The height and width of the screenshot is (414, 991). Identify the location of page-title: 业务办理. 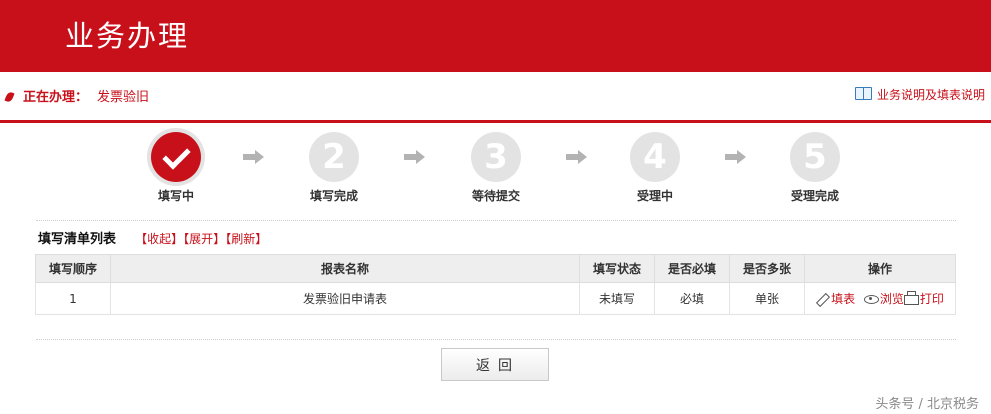
(127, 36).